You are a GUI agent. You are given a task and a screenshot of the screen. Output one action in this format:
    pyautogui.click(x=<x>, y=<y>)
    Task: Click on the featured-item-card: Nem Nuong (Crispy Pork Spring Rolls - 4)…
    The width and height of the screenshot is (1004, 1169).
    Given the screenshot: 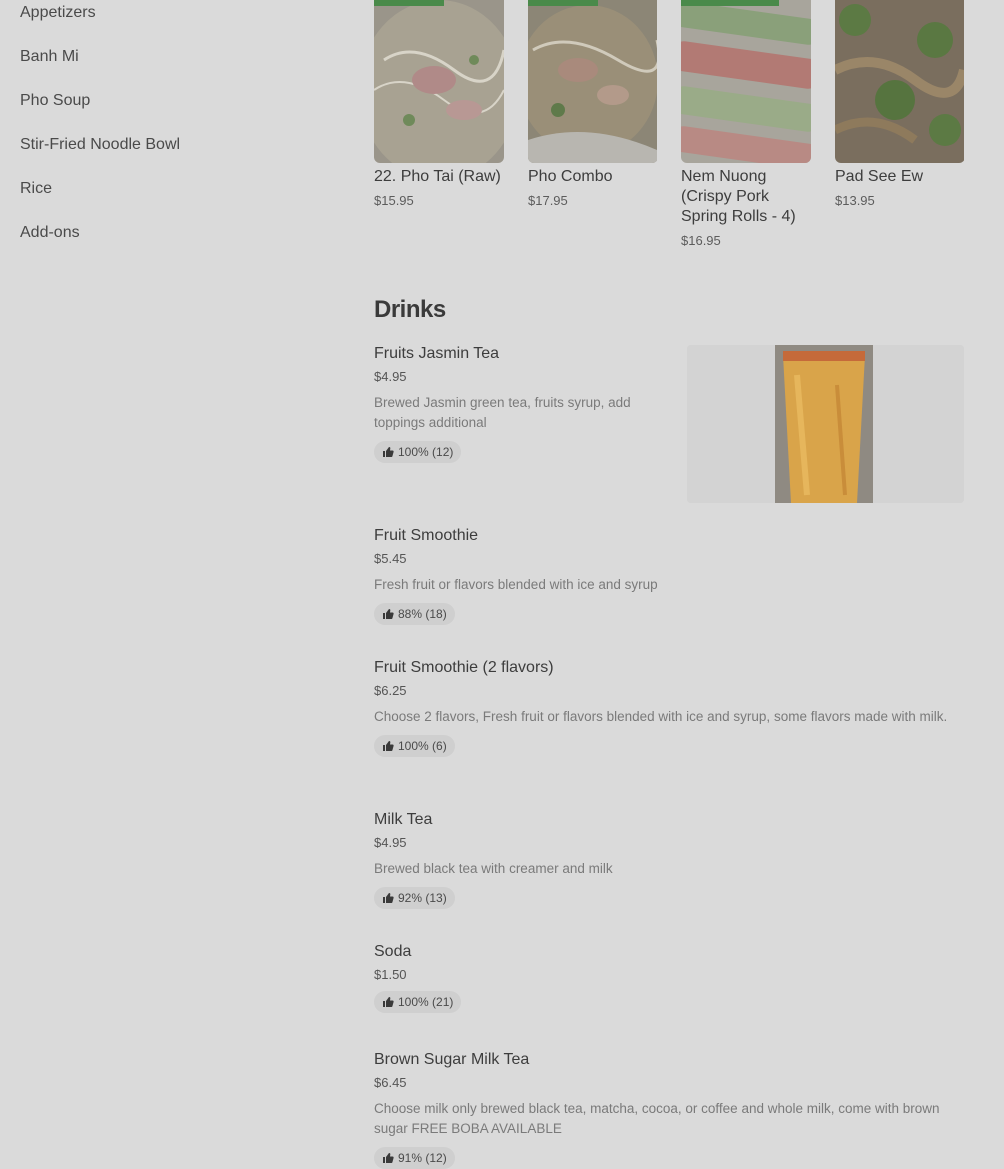 What is the action you would take?
    pyautogui.click(x=746, y=124)
    